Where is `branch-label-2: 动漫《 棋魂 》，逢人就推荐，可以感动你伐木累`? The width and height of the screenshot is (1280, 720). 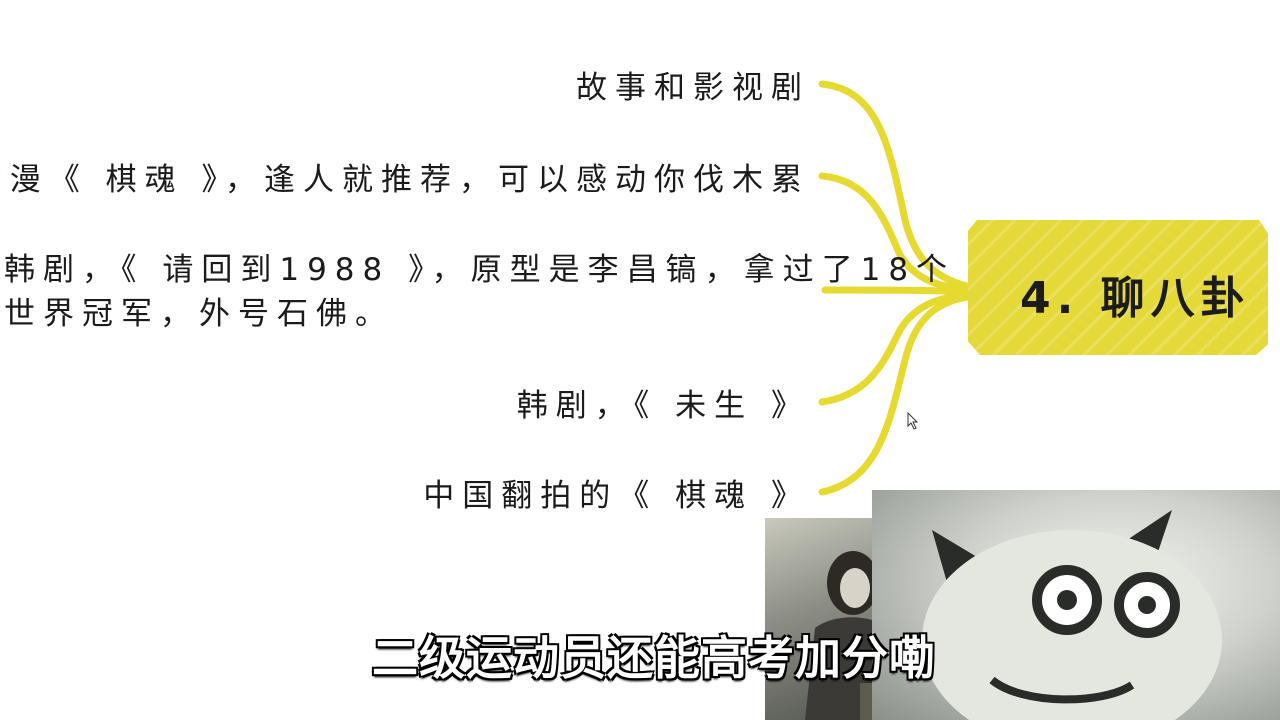
branch-label-2: 动漫《 棋魂 》，逢人就推荐，可以感动你伐木累 is located at coordinates (405, 180).